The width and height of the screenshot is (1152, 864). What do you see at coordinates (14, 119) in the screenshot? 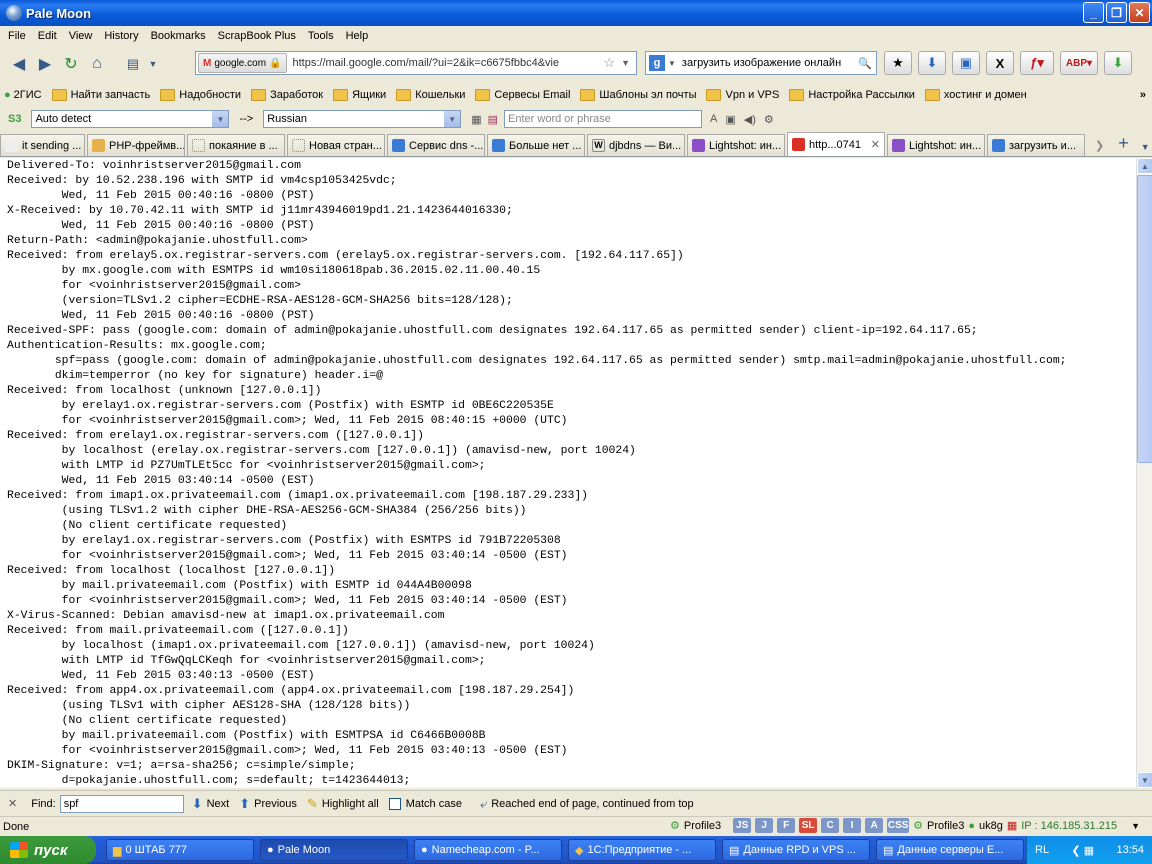
I see `translator-icon: S3` at bounding box center [14, 119].